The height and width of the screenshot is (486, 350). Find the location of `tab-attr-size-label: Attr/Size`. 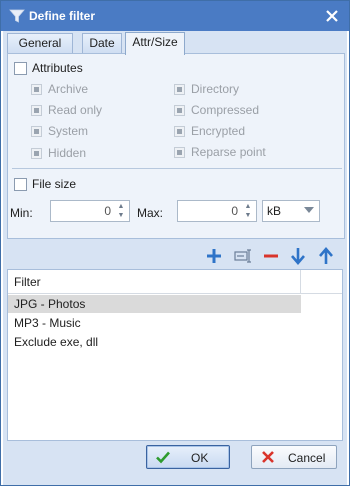

tab-attr-size-label: Attr/Size is located at coordinates (155, 42).